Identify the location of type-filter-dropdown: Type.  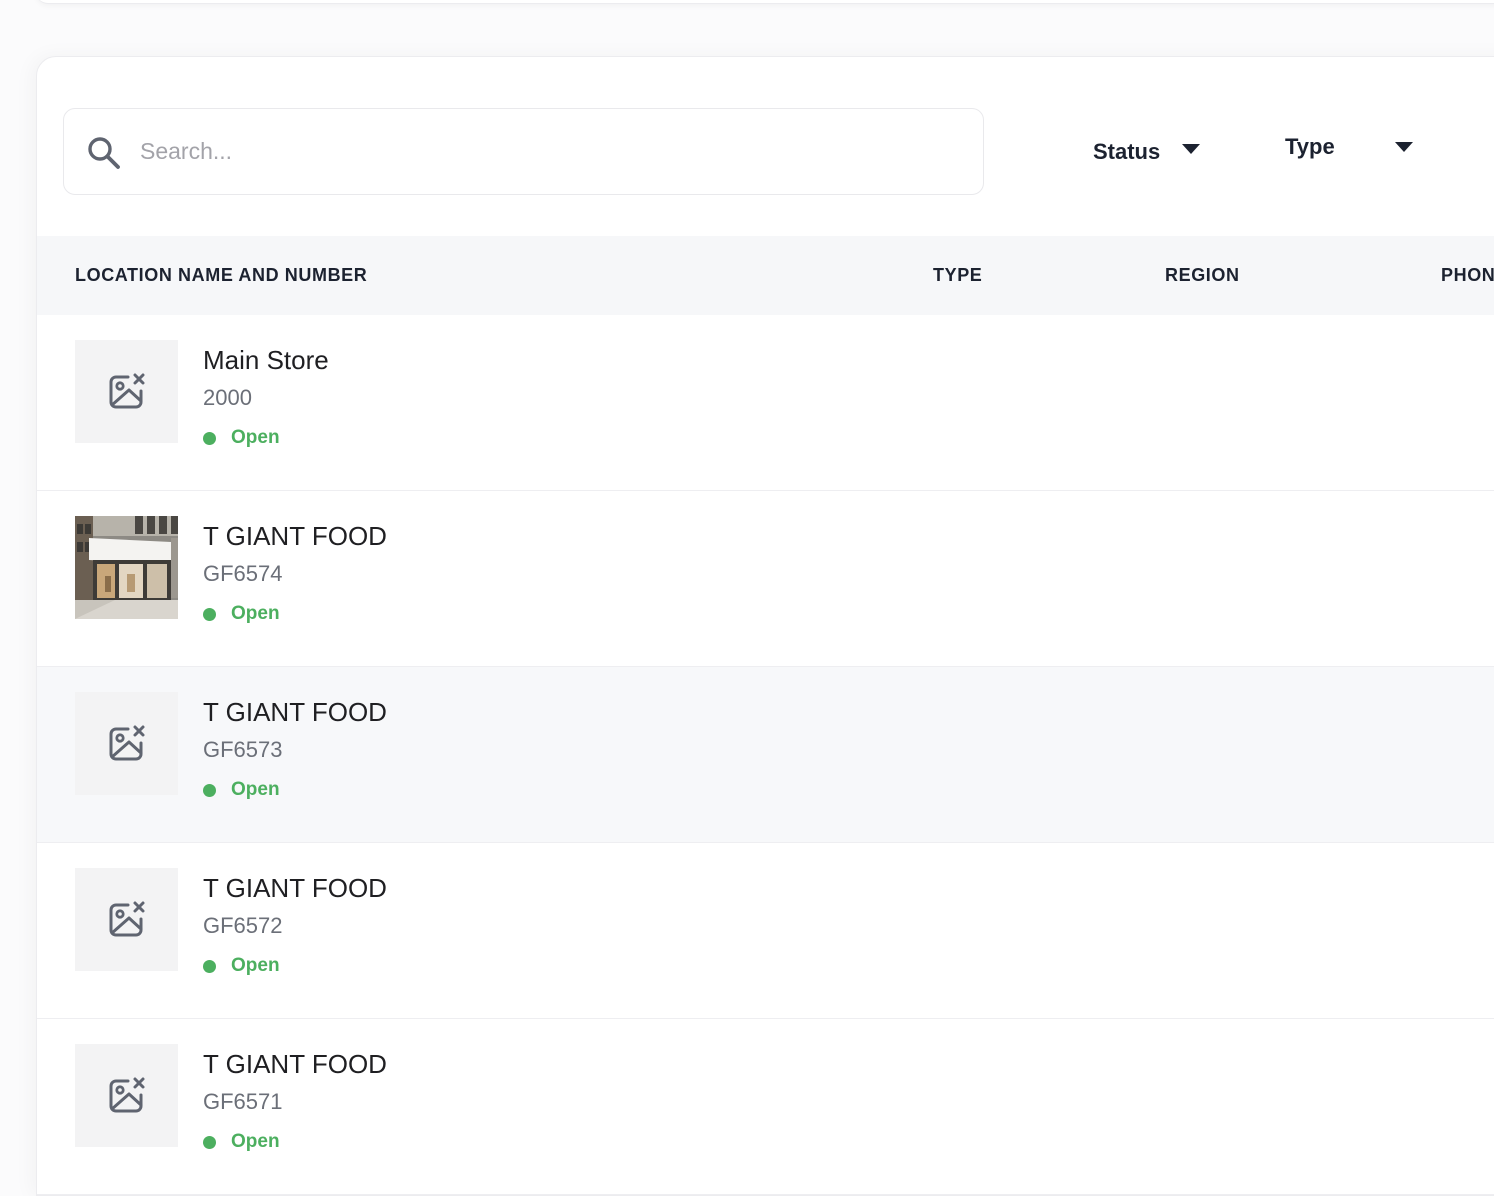
(1349, 147).